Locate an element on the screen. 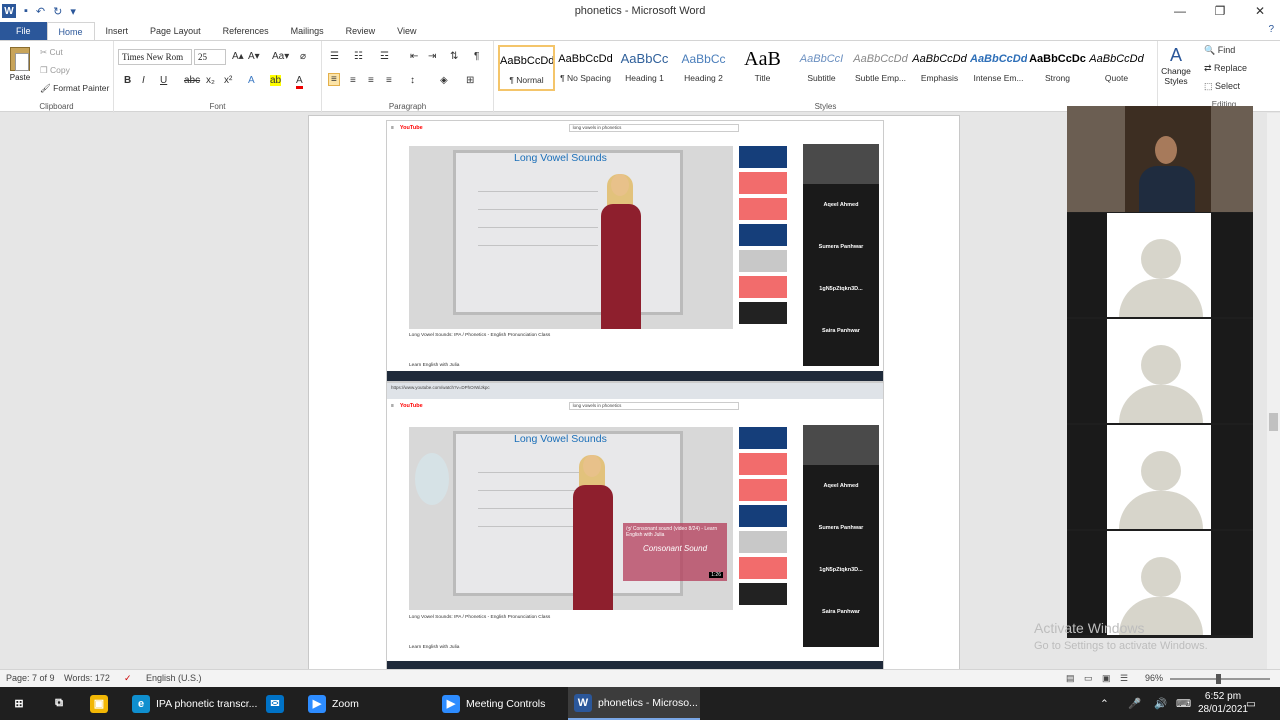  font-color-icon: A is located at coordinates (299, 82).